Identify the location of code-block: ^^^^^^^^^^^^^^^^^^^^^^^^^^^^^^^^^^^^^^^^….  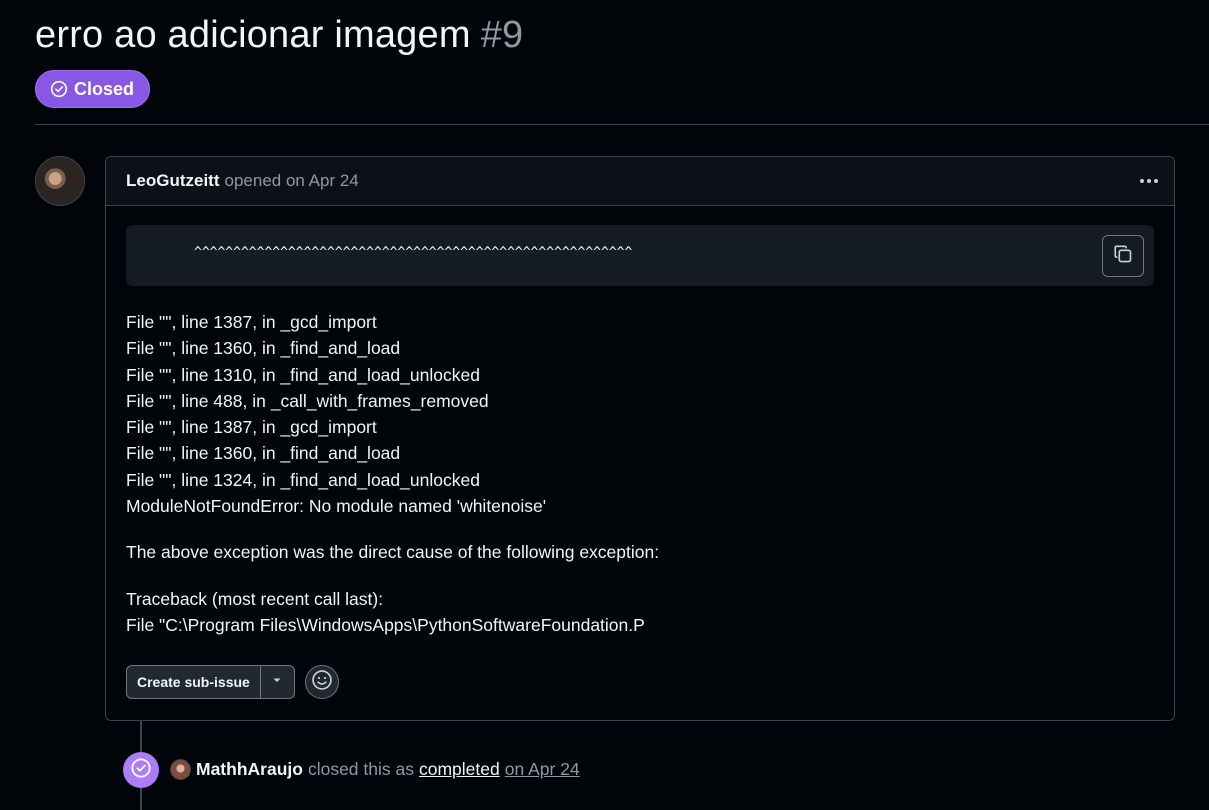
(640, 255).